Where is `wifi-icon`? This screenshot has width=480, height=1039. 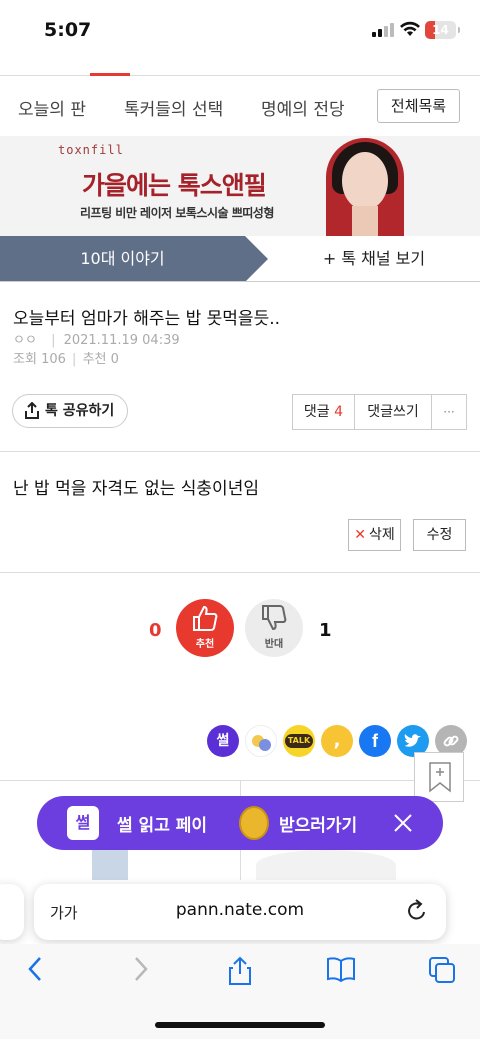
wifi-icon is located at coordinates (410, 28).